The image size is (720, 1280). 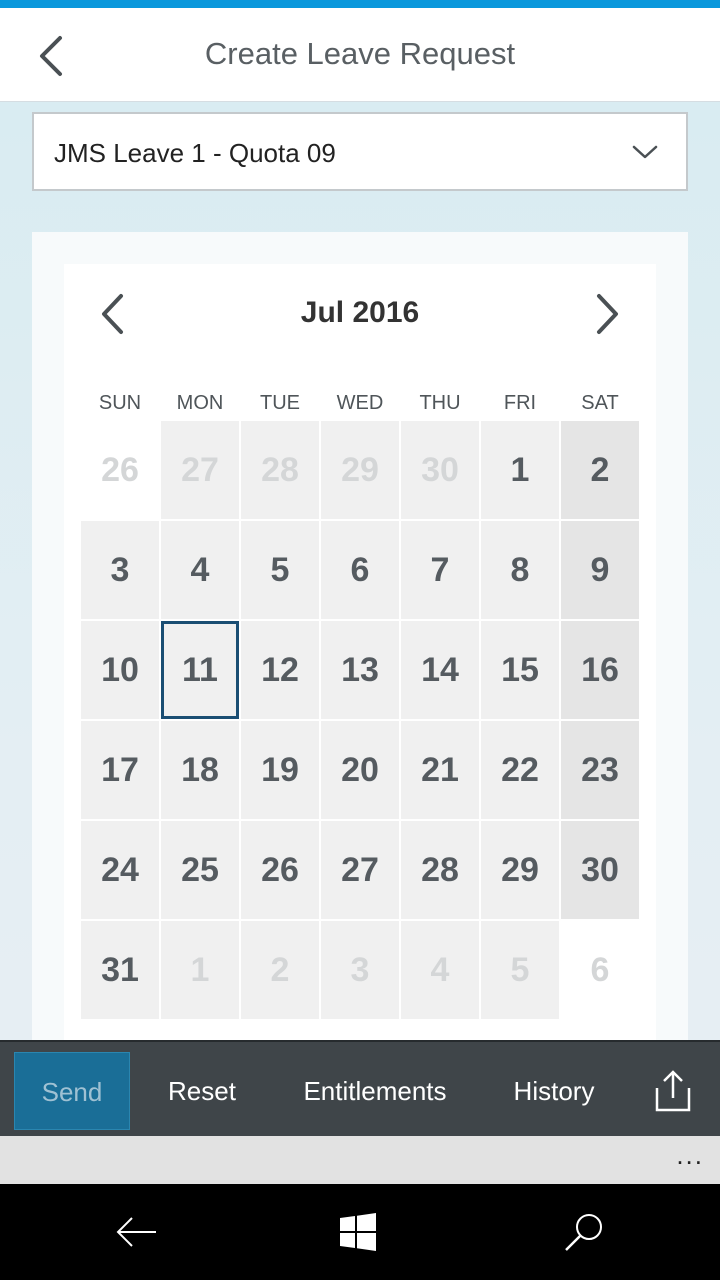 What do you see at coordinates (360, 570) in the screenshot?
I see `day-cell: 6` at bounding box center [360, 570].